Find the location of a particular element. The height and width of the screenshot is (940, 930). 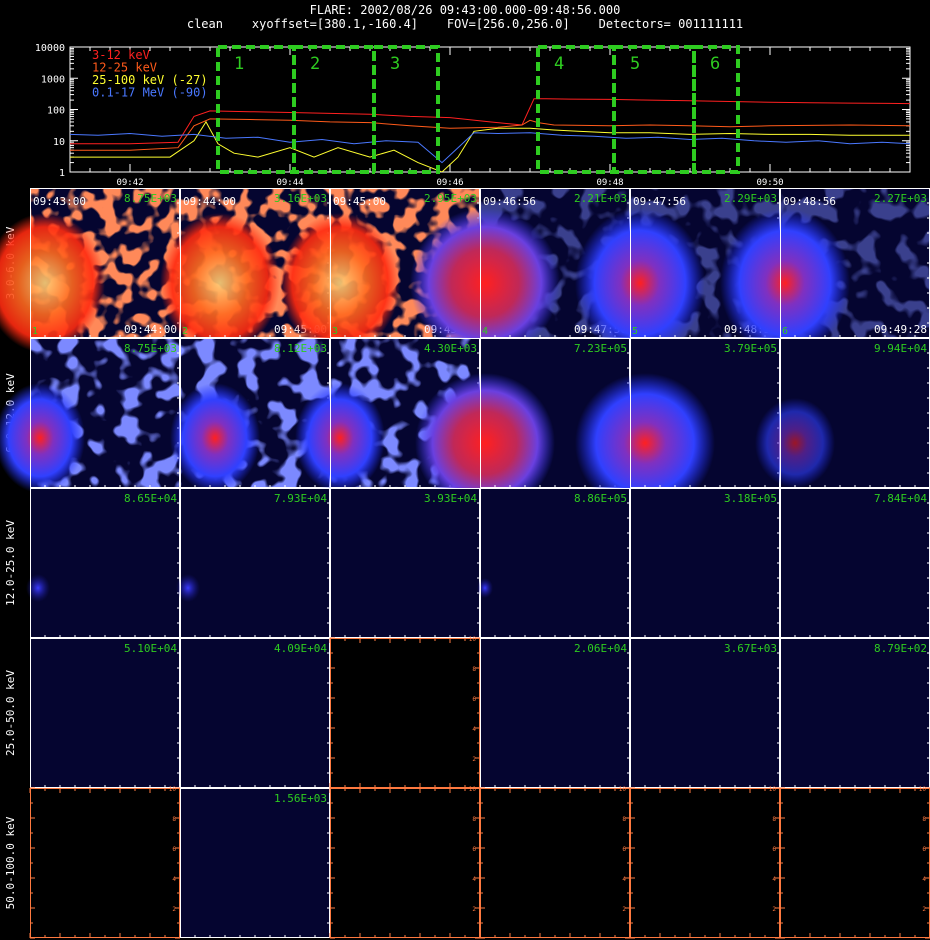

image-cell: 3.18E+05 is located at coordinates (705, 563).